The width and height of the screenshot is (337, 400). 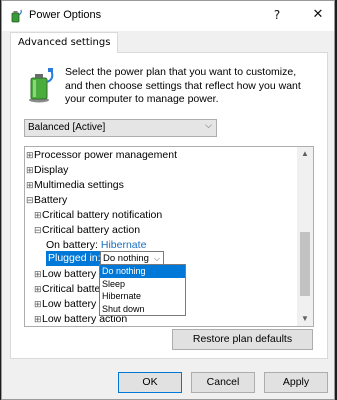 What do you see at coordinates (74, 304) in the screenshot?
I see `tree-item-label: Low battery n` at bounding box center [74, 304].